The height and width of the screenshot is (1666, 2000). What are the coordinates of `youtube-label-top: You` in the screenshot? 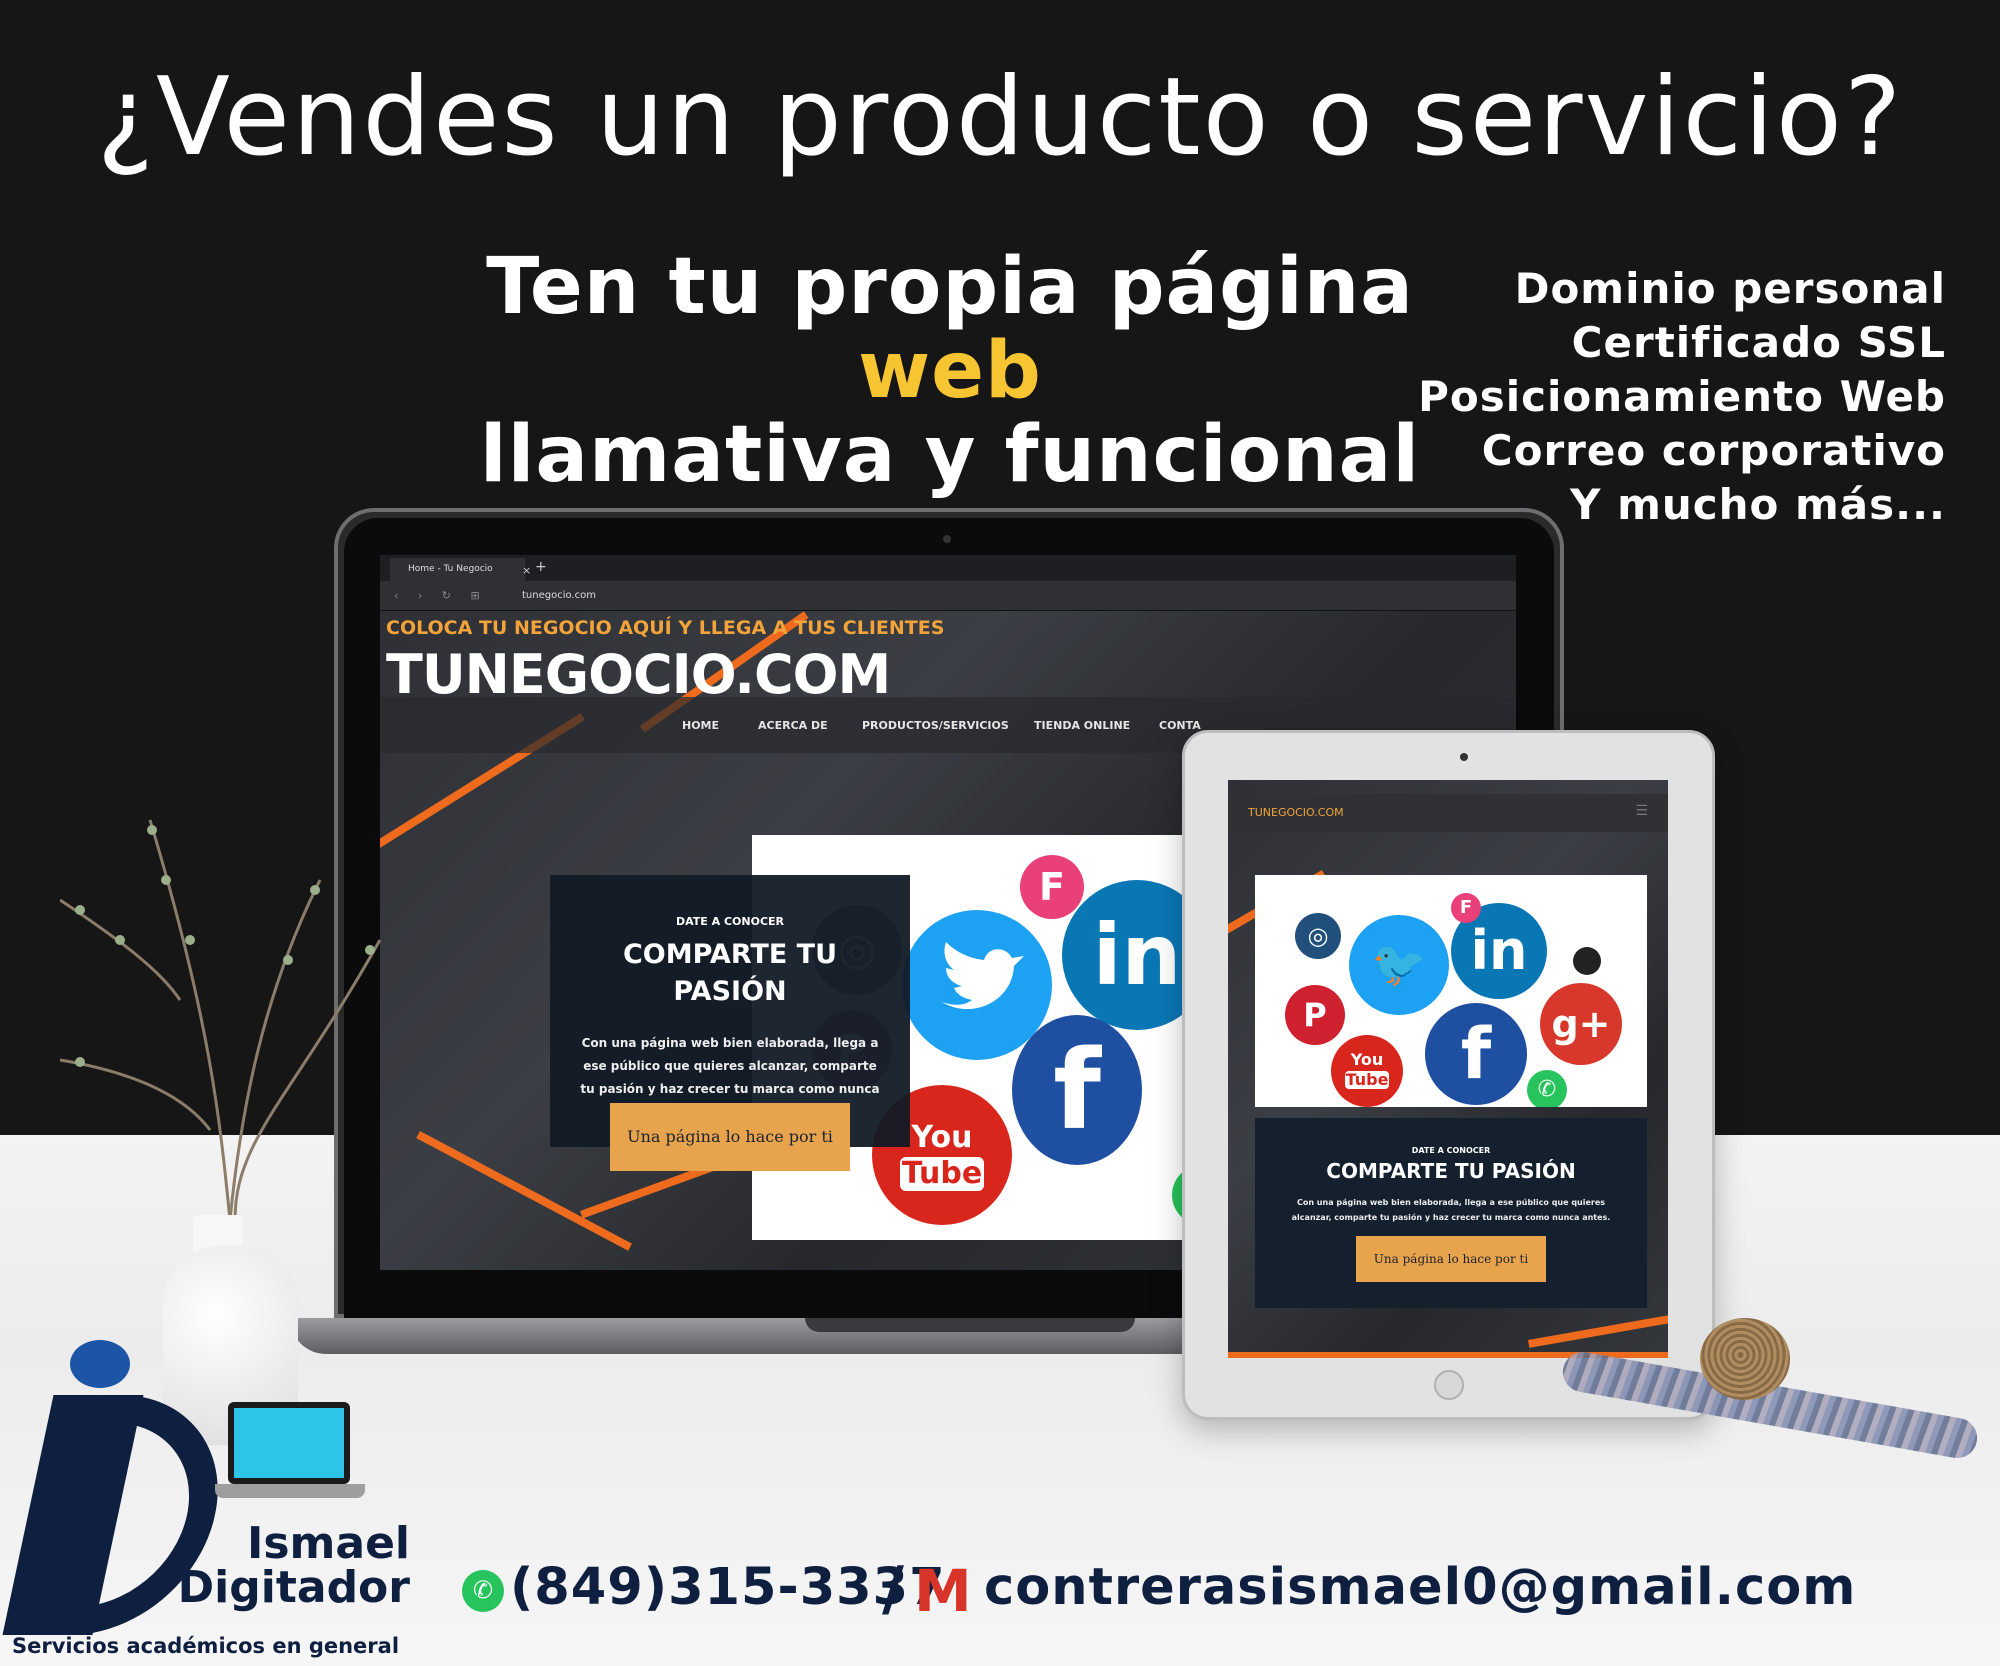 It's located at (1367, 1059).